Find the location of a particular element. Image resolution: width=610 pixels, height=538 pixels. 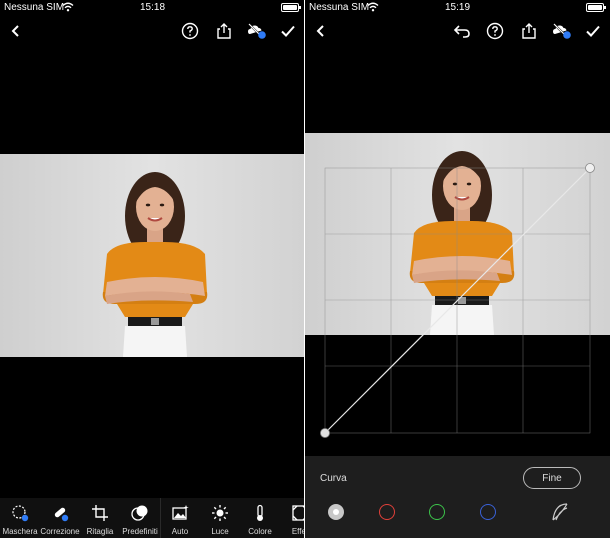

crop-icon is located at coordinates (100, 513).